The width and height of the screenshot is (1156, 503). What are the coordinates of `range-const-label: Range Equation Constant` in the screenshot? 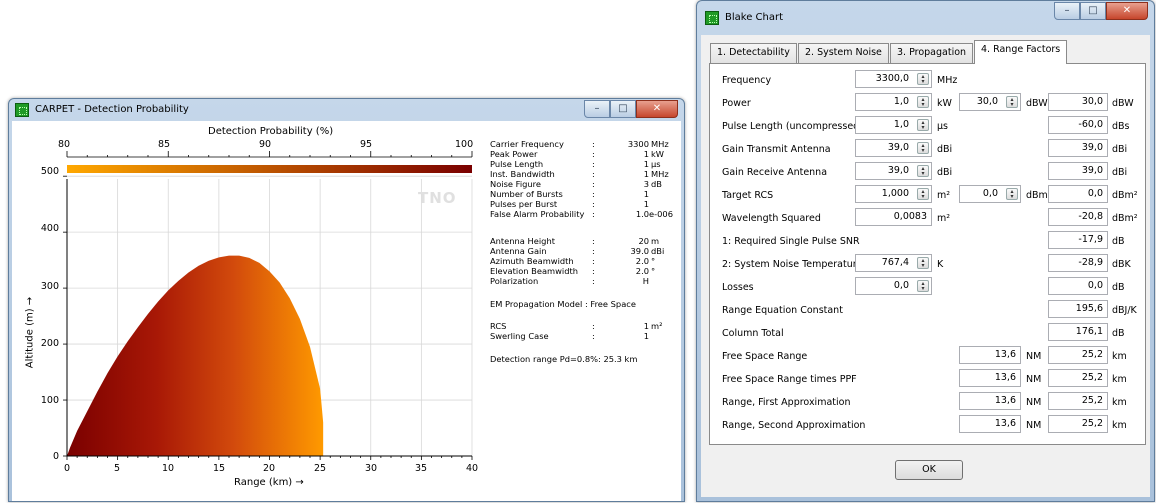 It's located at (782, 310).